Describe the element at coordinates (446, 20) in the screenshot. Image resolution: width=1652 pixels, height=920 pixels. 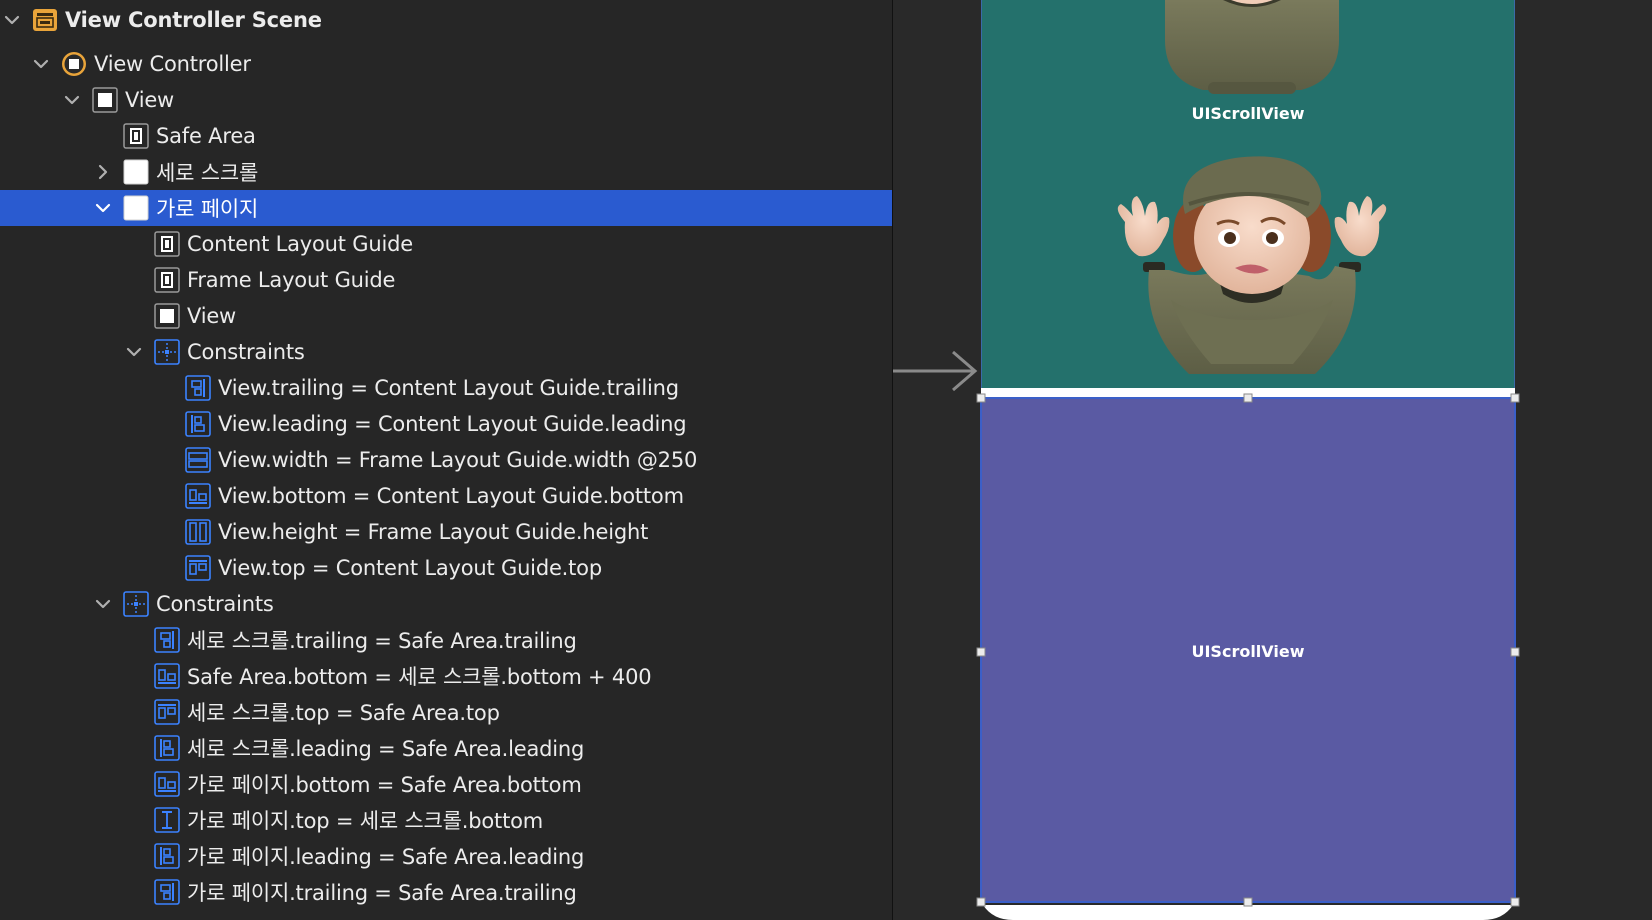
I see `outline-row: View Controller Scene` at that location.